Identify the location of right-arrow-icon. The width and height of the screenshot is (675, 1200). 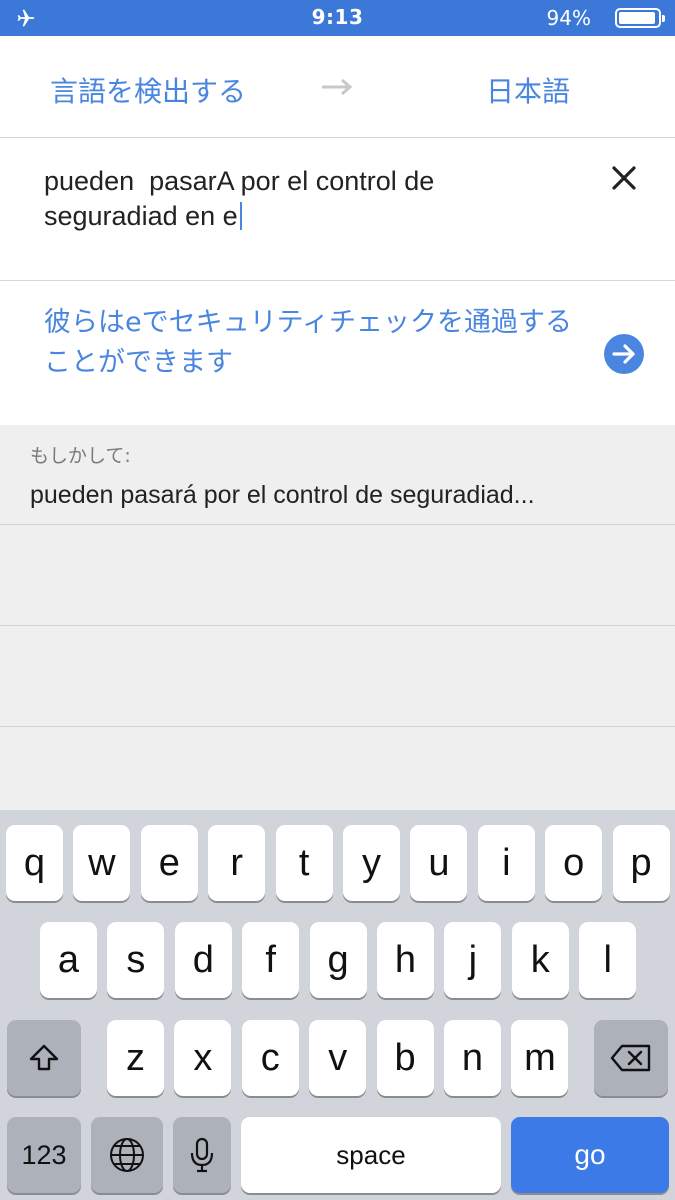
(337, 87).